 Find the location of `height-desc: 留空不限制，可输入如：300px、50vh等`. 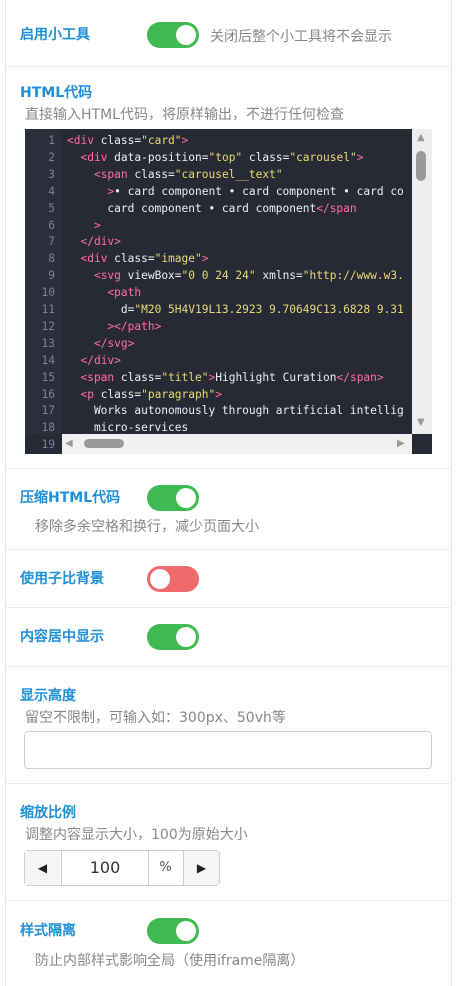

height-desc: 留空不限制，可输入如：300px、50vh等 is located at coordinates (155, 718).